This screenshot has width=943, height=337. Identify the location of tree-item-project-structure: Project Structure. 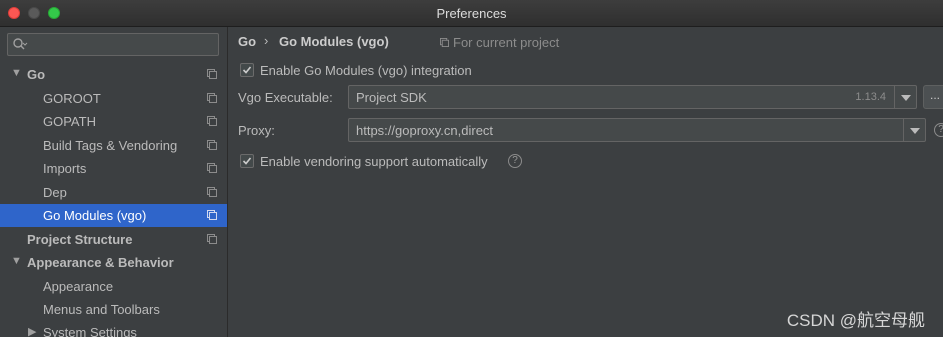
(113, 239).